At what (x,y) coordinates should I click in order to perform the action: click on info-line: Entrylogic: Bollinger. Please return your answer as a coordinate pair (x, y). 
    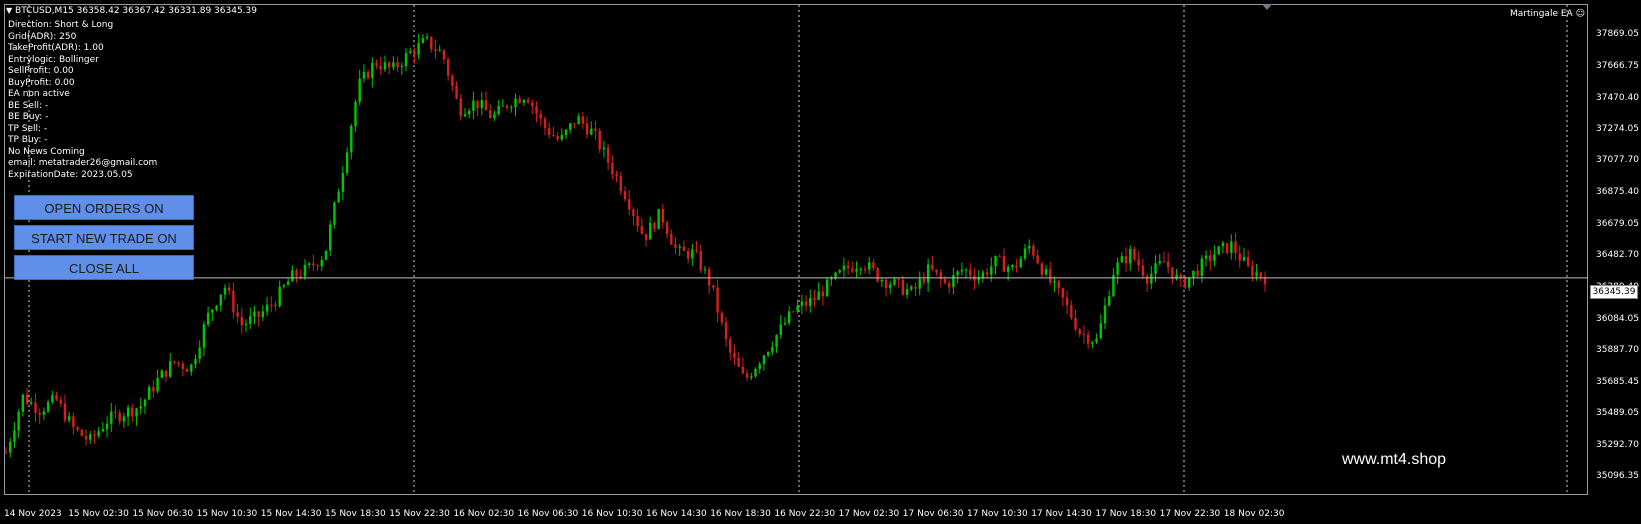
    Looking at the image, I should click on (53, 59).